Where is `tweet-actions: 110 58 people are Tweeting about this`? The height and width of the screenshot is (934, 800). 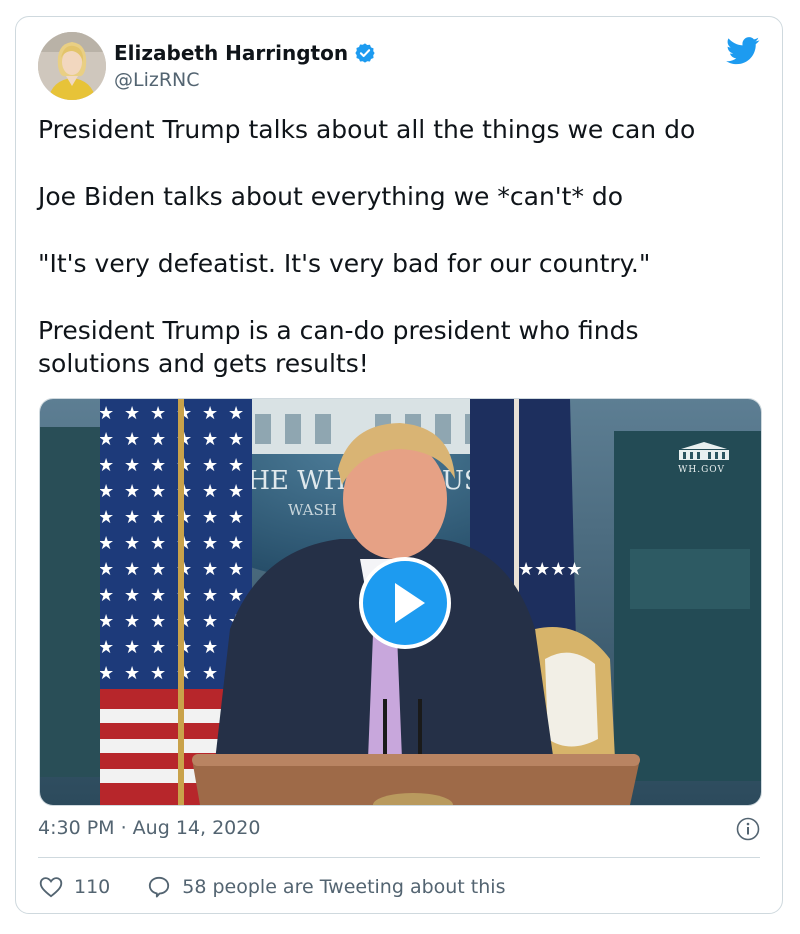
tweet-actions: 110 58 people are Tweeting about this is located at coordinates (271, 887).